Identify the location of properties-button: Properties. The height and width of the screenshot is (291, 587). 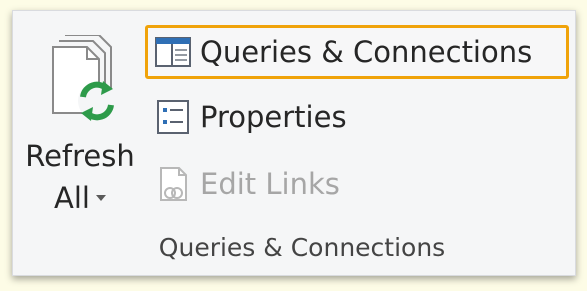
(278, 117).